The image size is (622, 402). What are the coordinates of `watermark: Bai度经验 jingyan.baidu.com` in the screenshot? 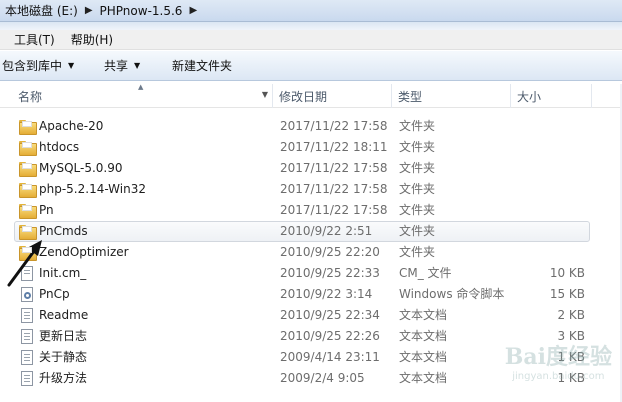 It's located at (558, 360).